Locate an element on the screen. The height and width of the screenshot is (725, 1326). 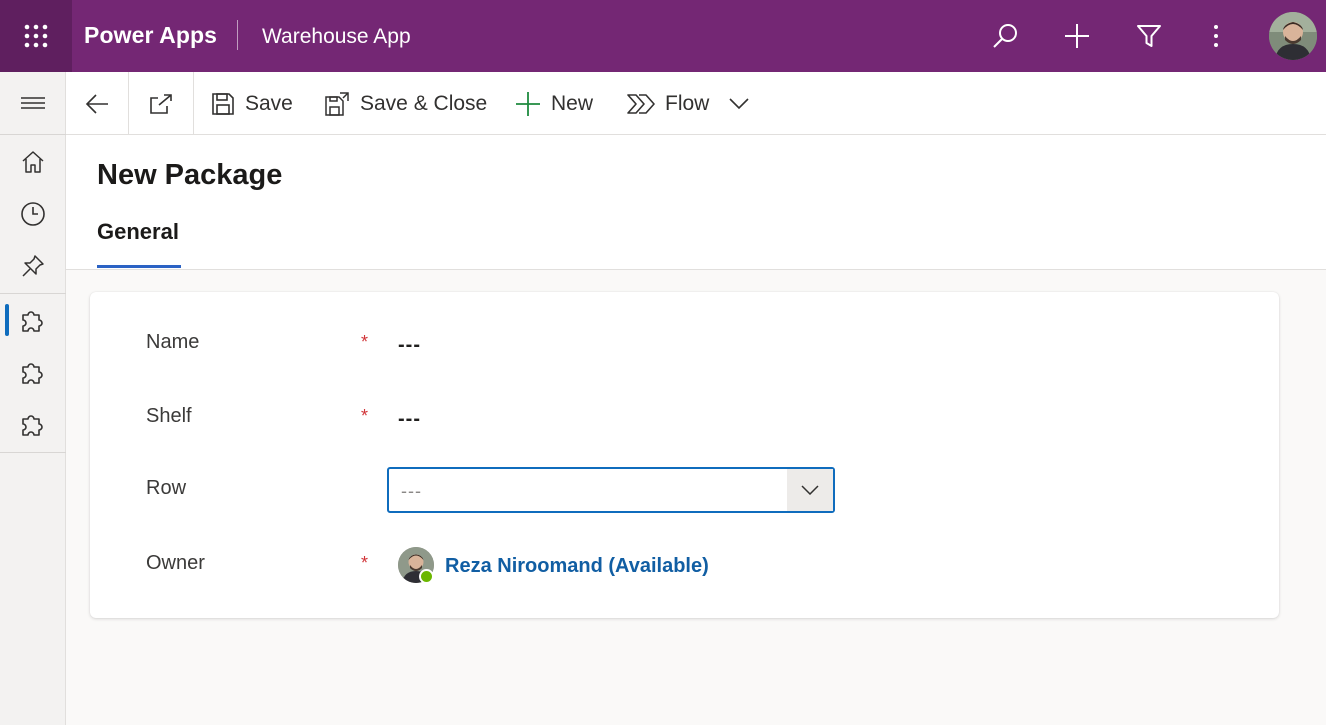
more-options-button is located at coordinates (1216, 36).